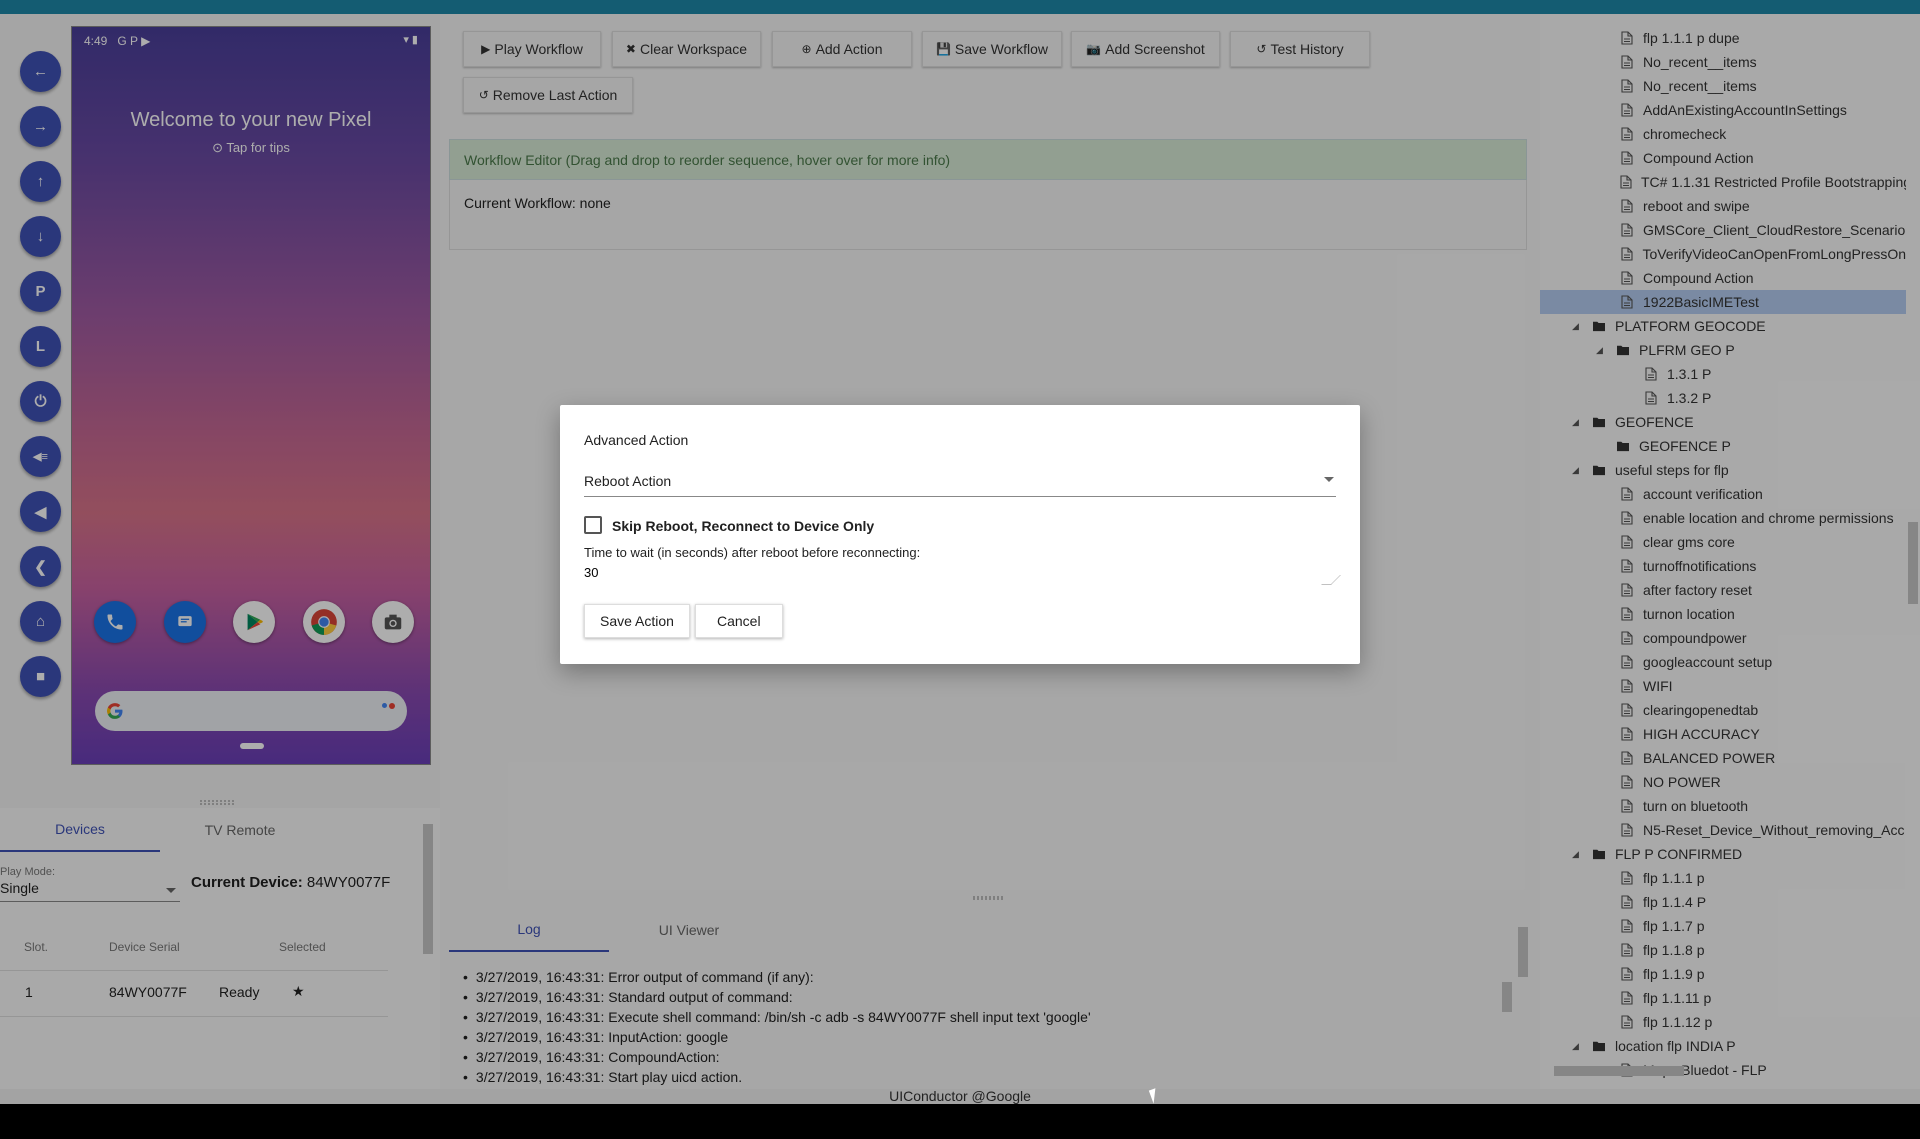 Image resolution: width=1920 pixels, height=1139 pixels. Describe the element at coordinates (743, 526) in the screenshot. I see `skip-reboot-label: Skip Reboot, Reconnect to Device Only` at that location.